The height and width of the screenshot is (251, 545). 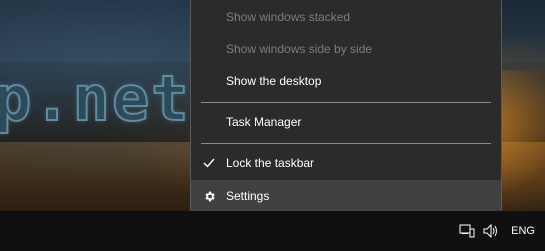 I want to click on menu-item-settings: Settings, so click(x=346, y=196).